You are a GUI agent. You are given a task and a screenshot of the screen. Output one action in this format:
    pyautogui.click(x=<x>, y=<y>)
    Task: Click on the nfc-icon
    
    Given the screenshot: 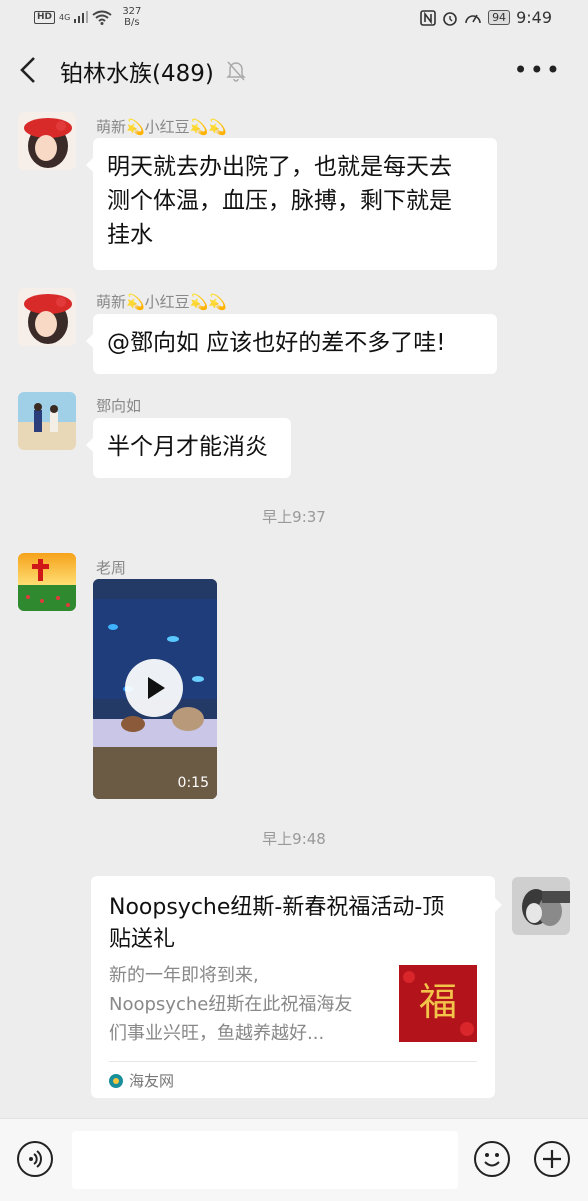 What is the action you would take?
    pyautogui.click(x=428, y=17)
    